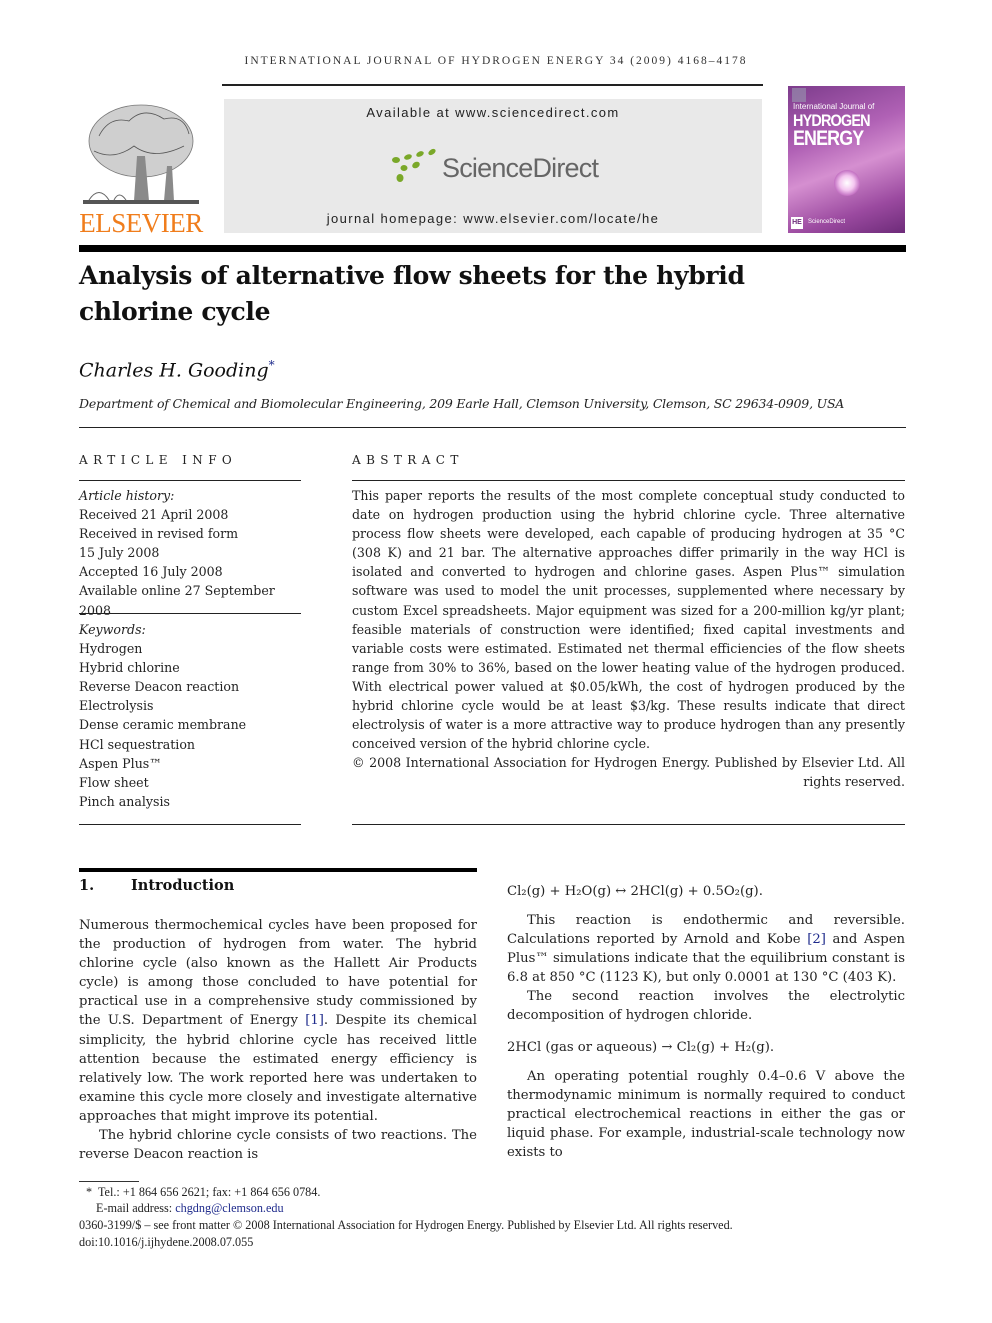 This screenshot has width=992, height=1323. Describe the element at coordinates (154, 515) in the screenshot. I see `history-item: Received 21 April 2008` at that location.